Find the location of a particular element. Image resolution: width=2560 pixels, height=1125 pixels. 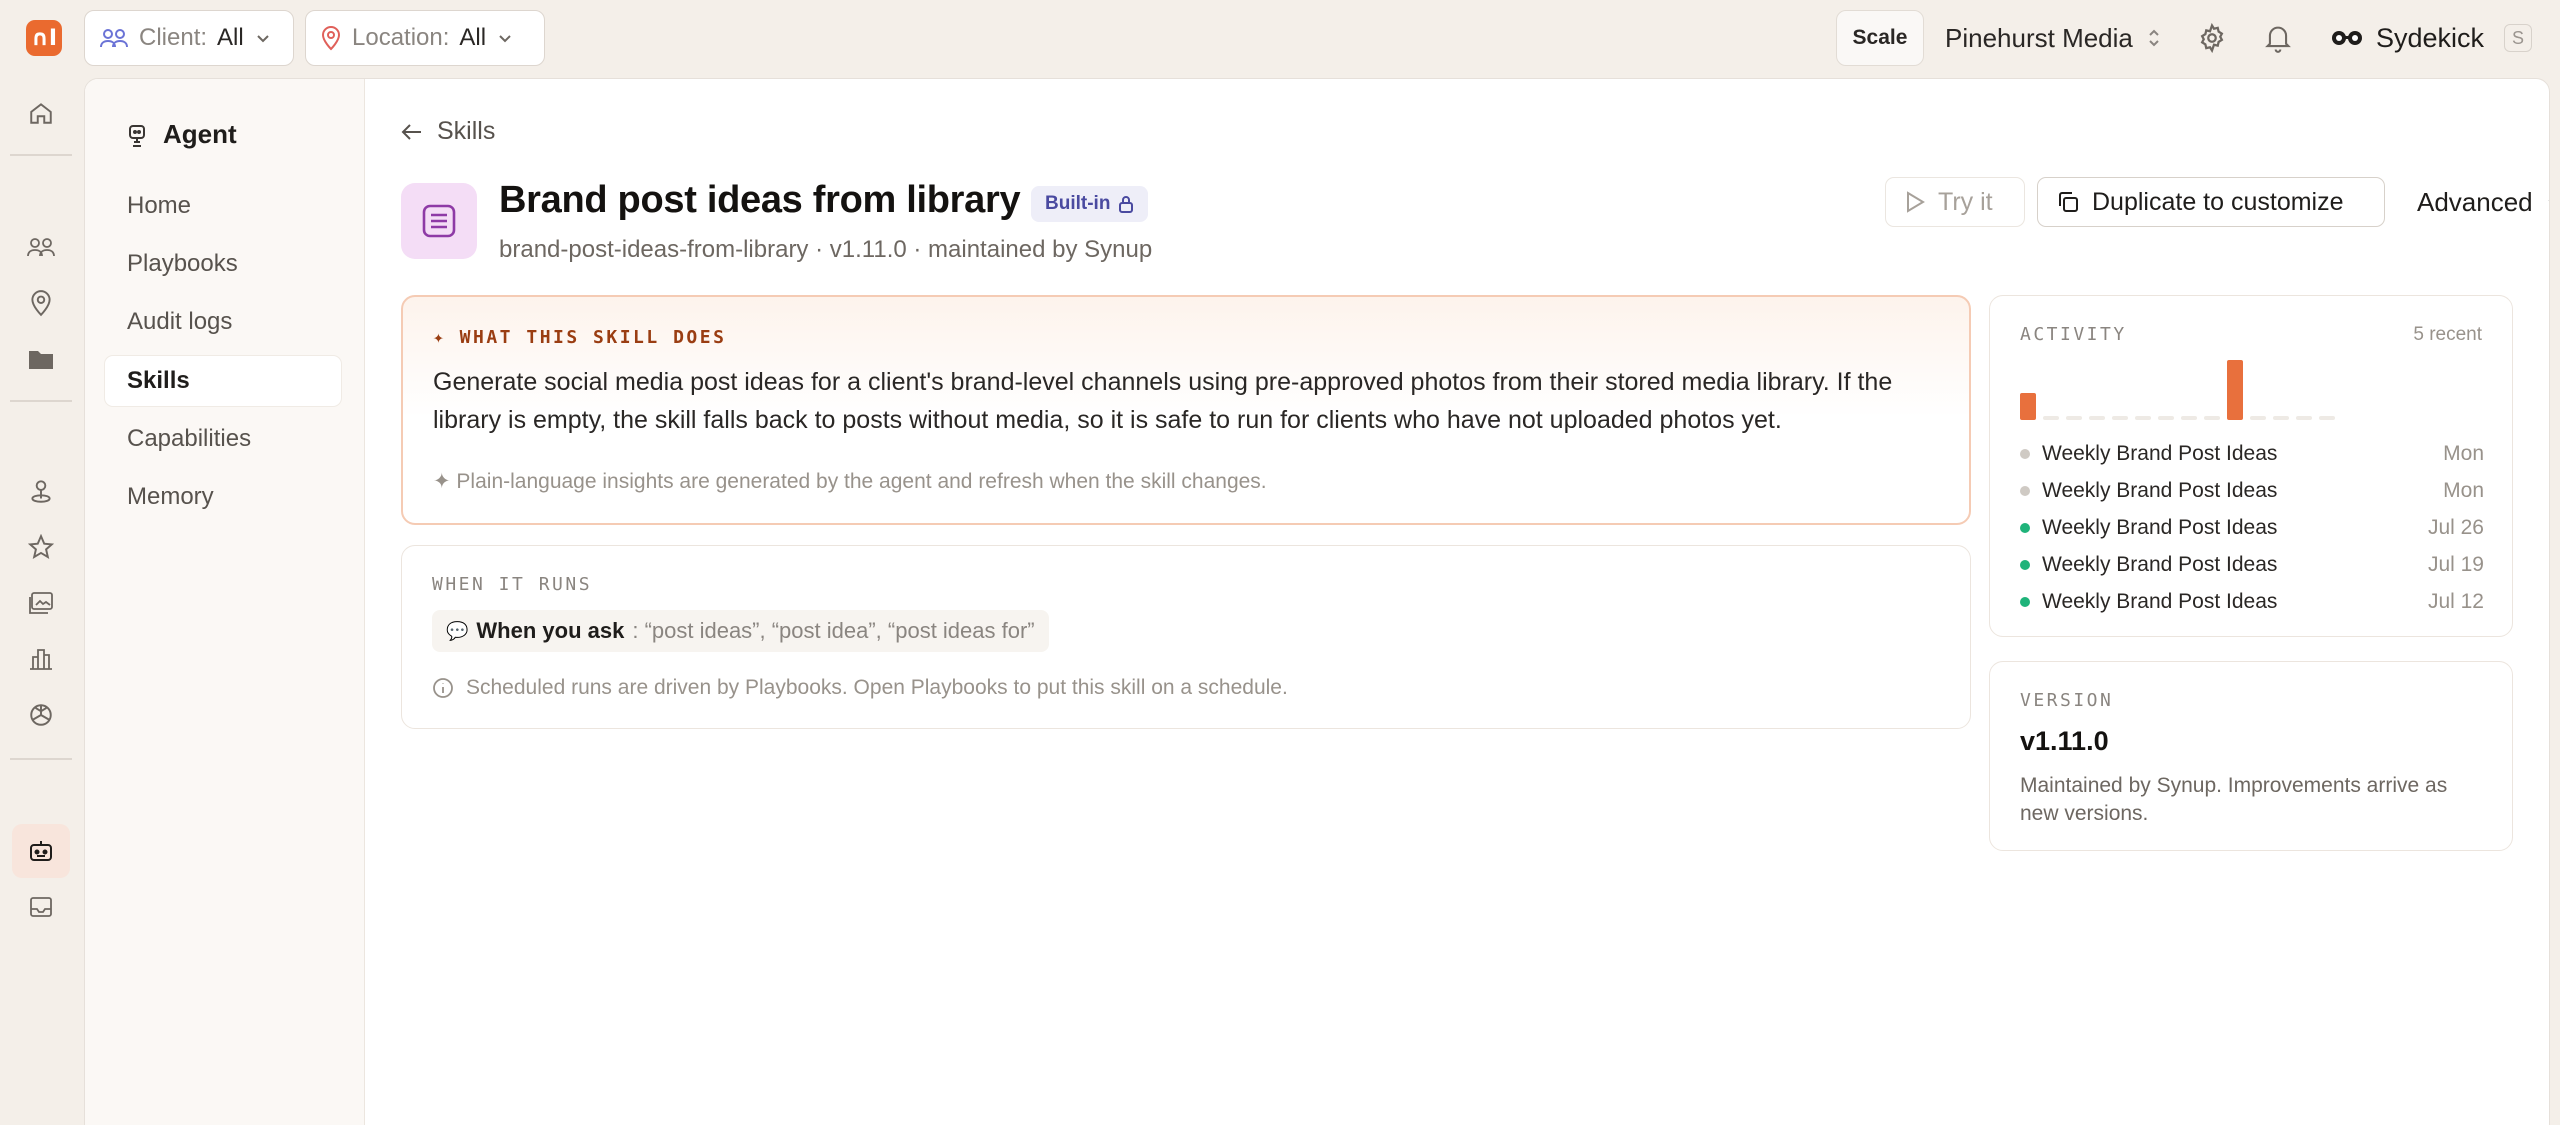

agent-head-icon is located at coordinates (137, 135).